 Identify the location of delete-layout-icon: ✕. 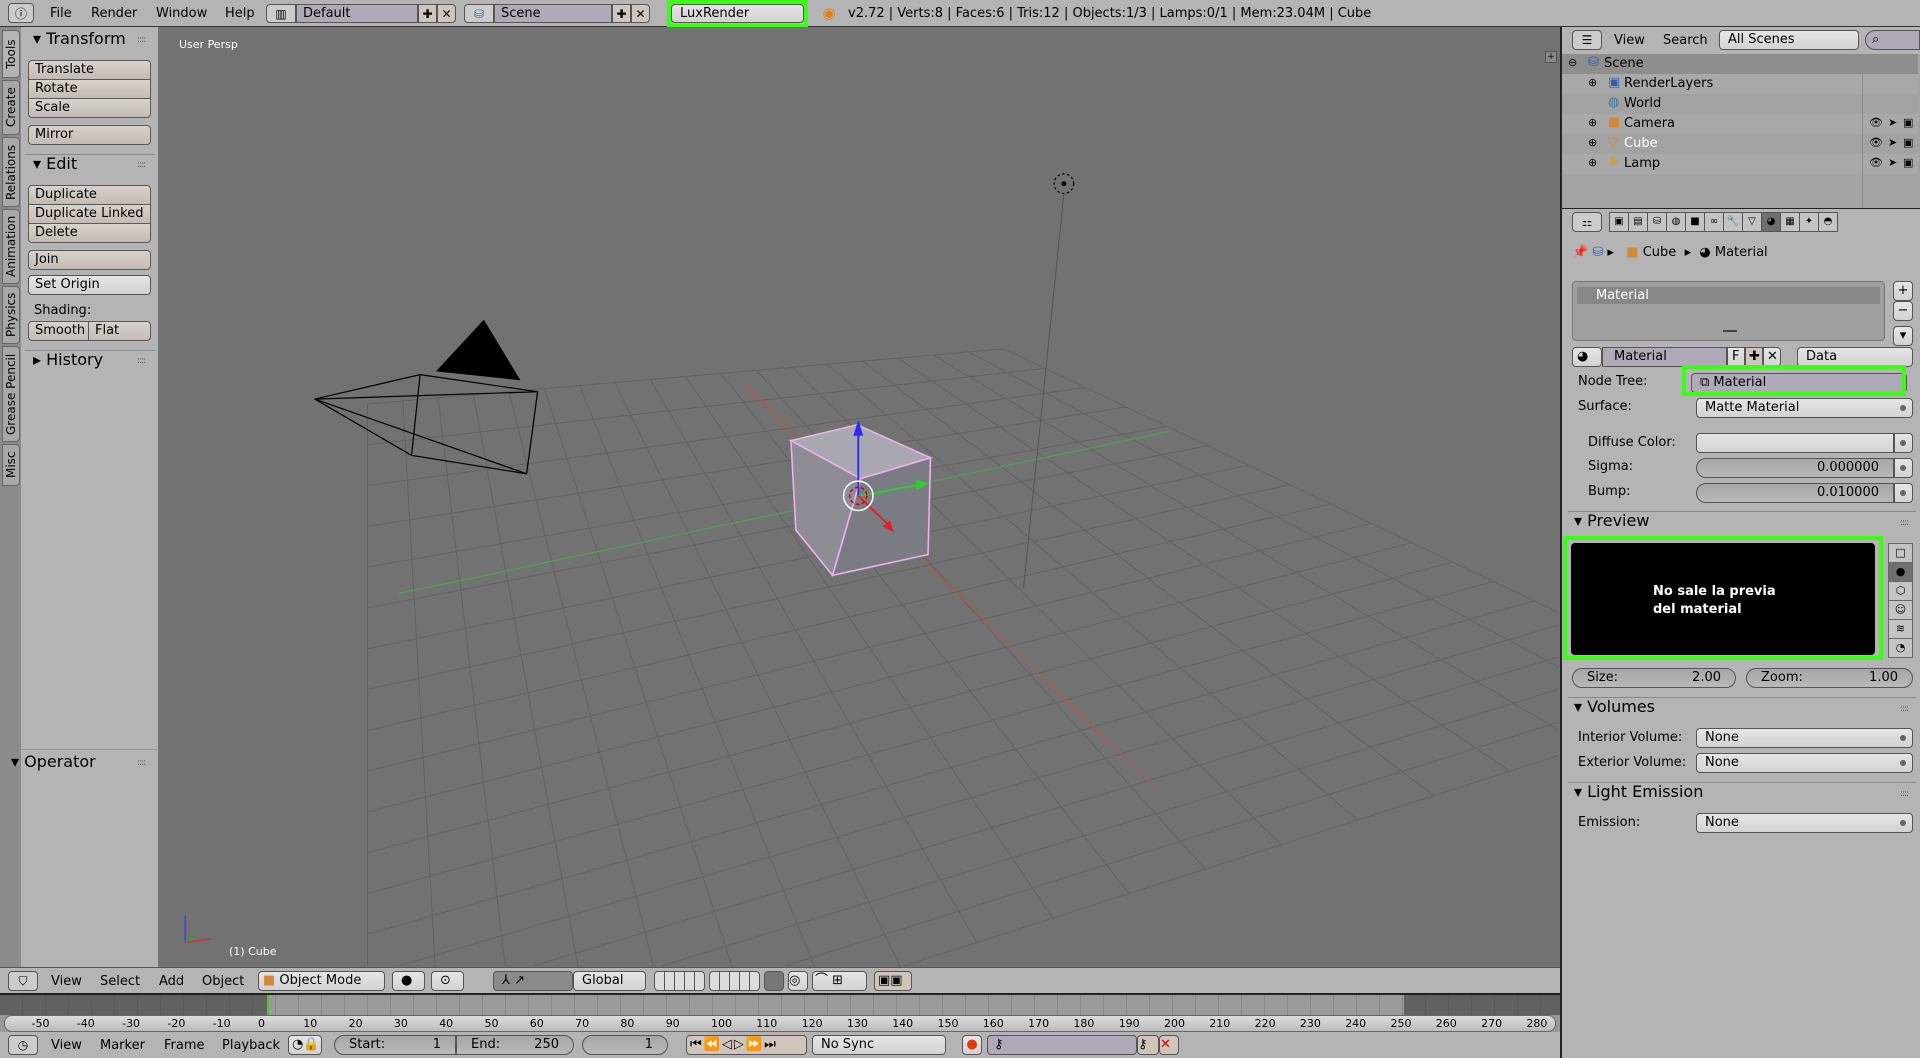
(446, 13).